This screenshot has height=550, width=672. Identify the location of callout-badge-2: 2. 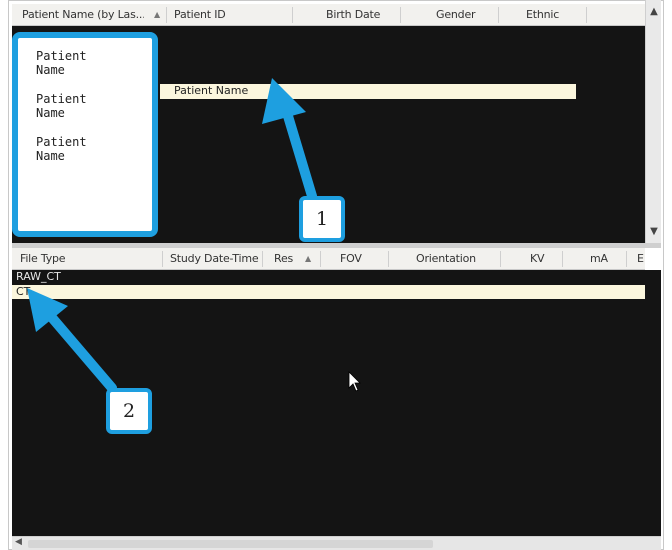
(129, 411).